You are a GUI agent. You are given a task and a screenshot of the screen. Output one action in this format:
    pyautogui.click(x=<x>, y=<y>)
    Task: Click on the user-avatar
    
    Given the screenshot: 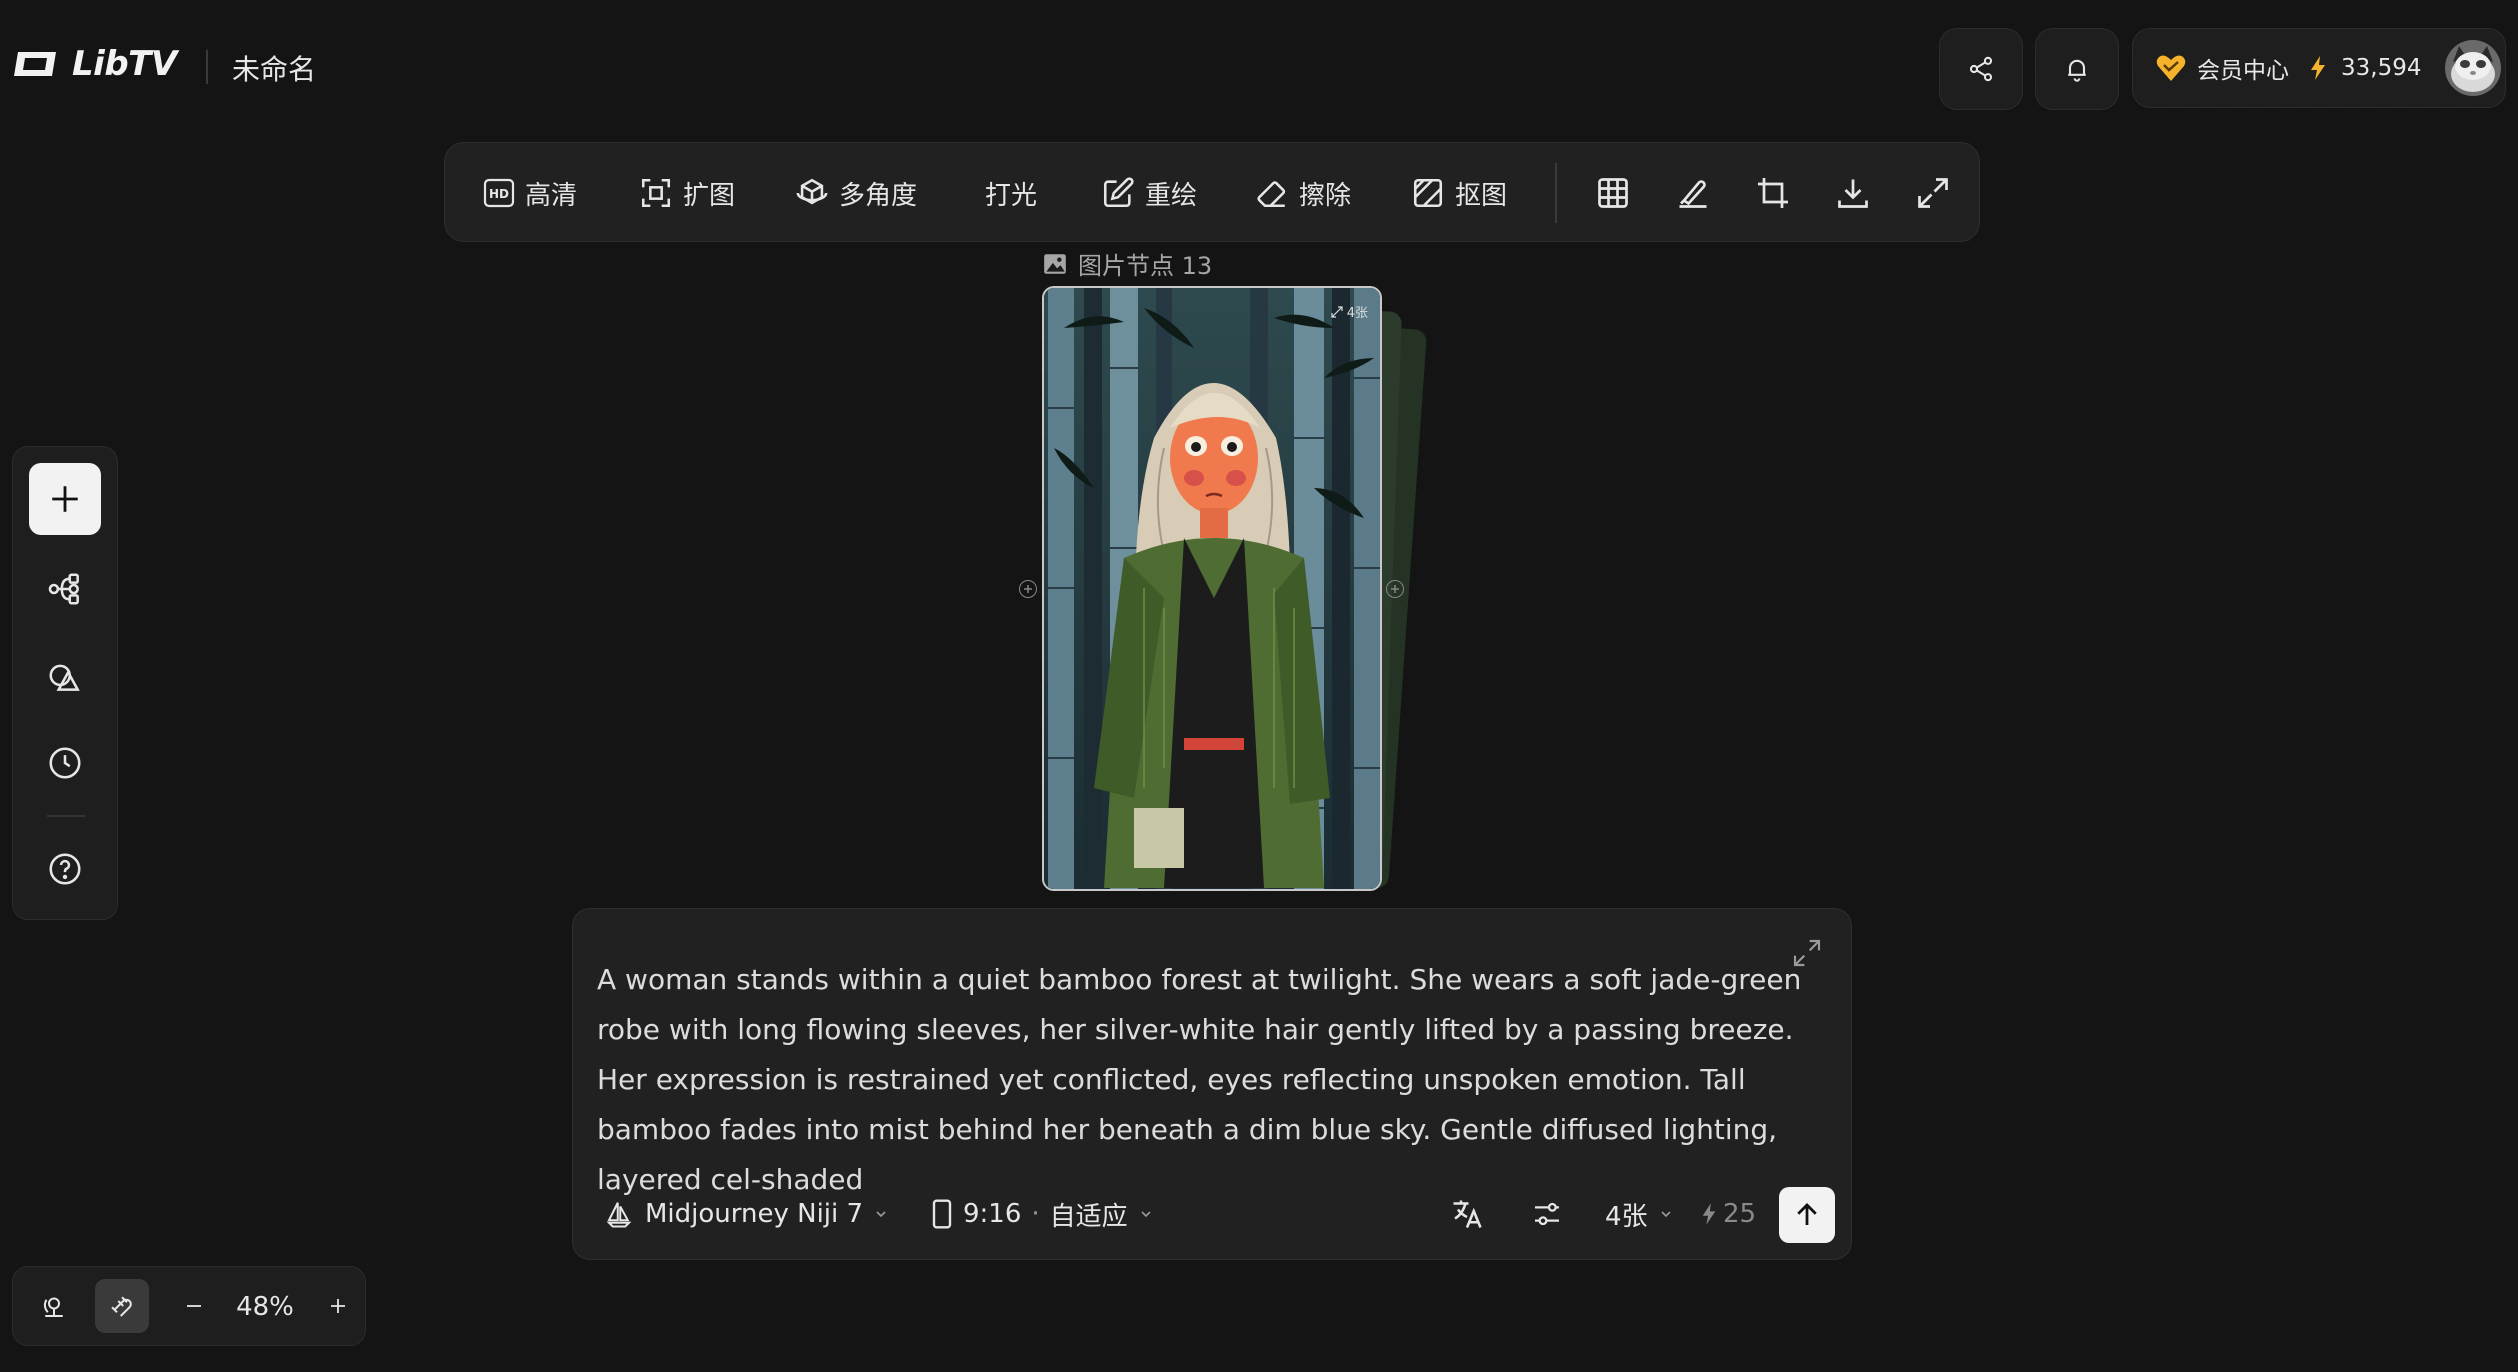 What is the action you would take?
    pyautogui.click(x=2473, y=68)
    